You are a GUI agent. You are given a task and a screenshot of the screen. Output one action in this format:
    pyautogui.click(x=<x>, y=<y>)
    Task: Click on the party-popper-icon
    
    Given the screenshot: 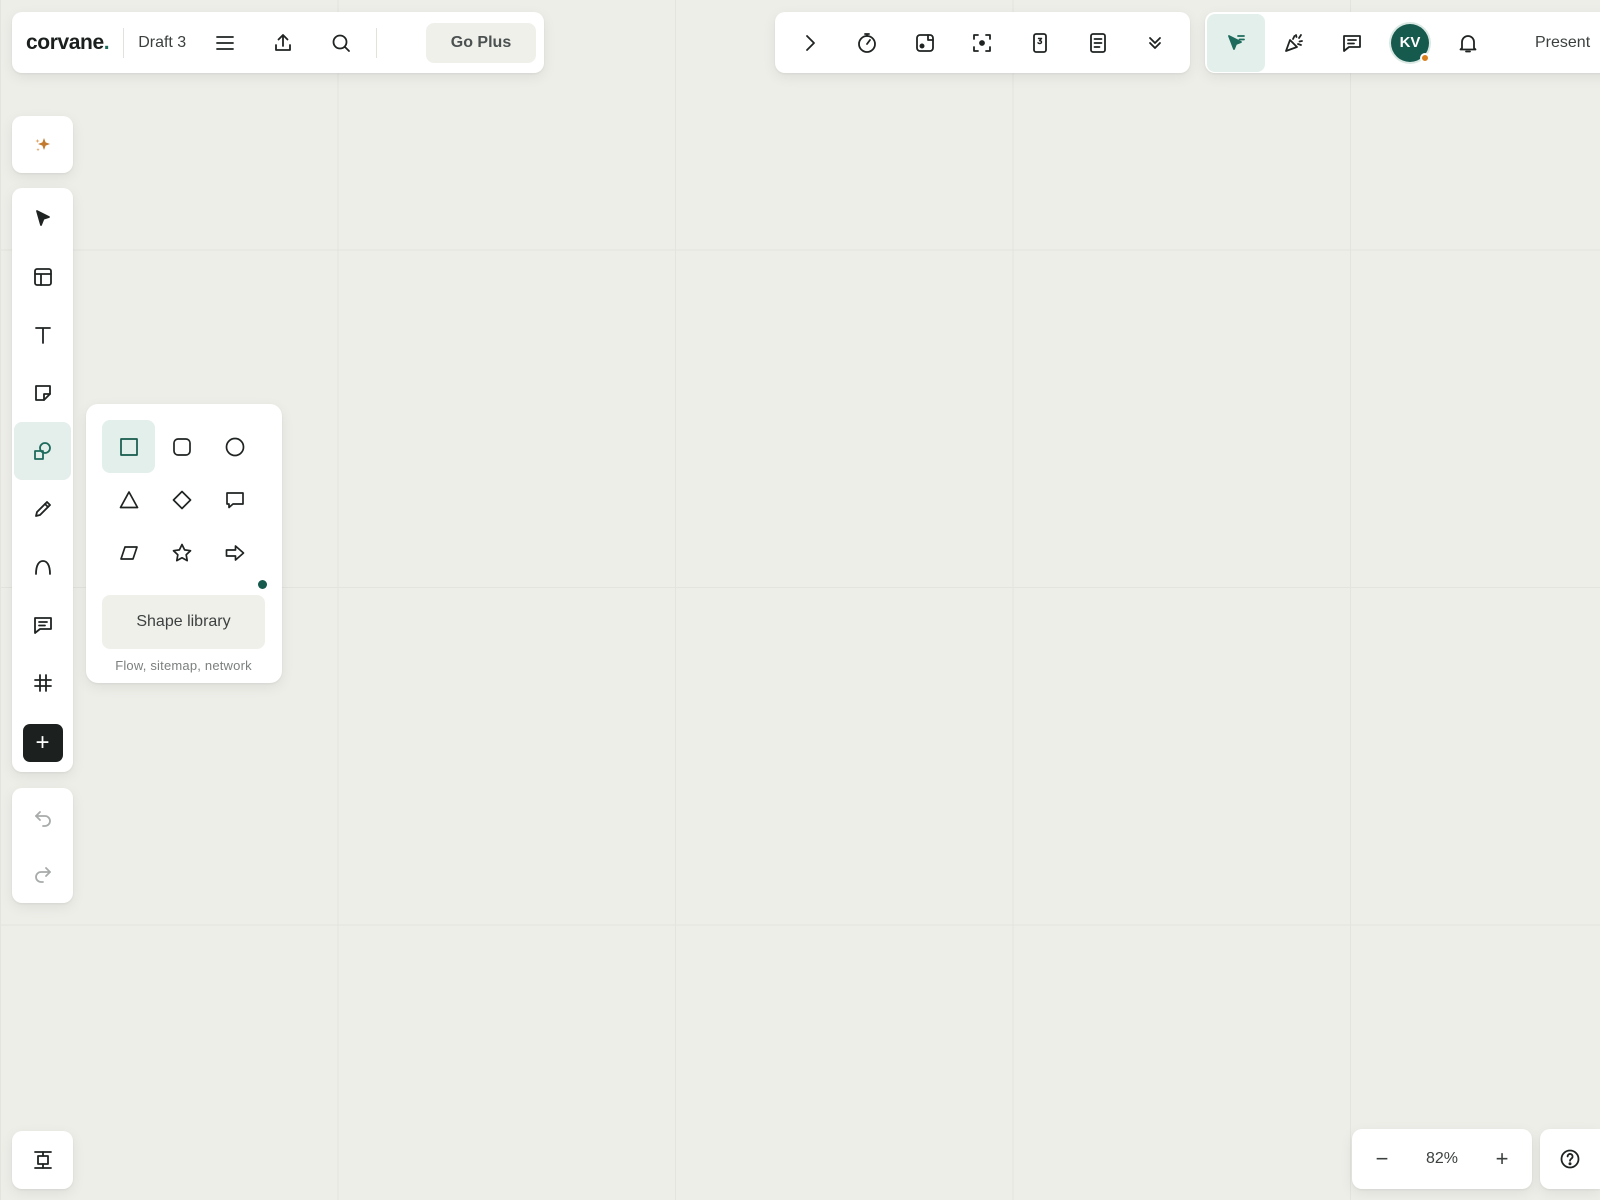 What is the action you would take?
    pyautogui.click(x=1294, y=42)
    